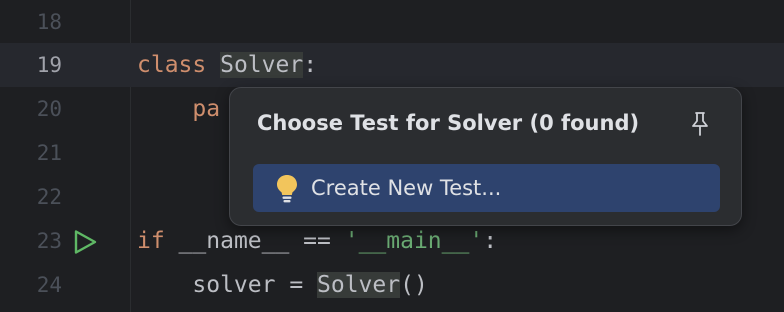 Image resolution: width=784 pixels, height=312 pixels. I want to click on line-number: 24, so click(49, 285).